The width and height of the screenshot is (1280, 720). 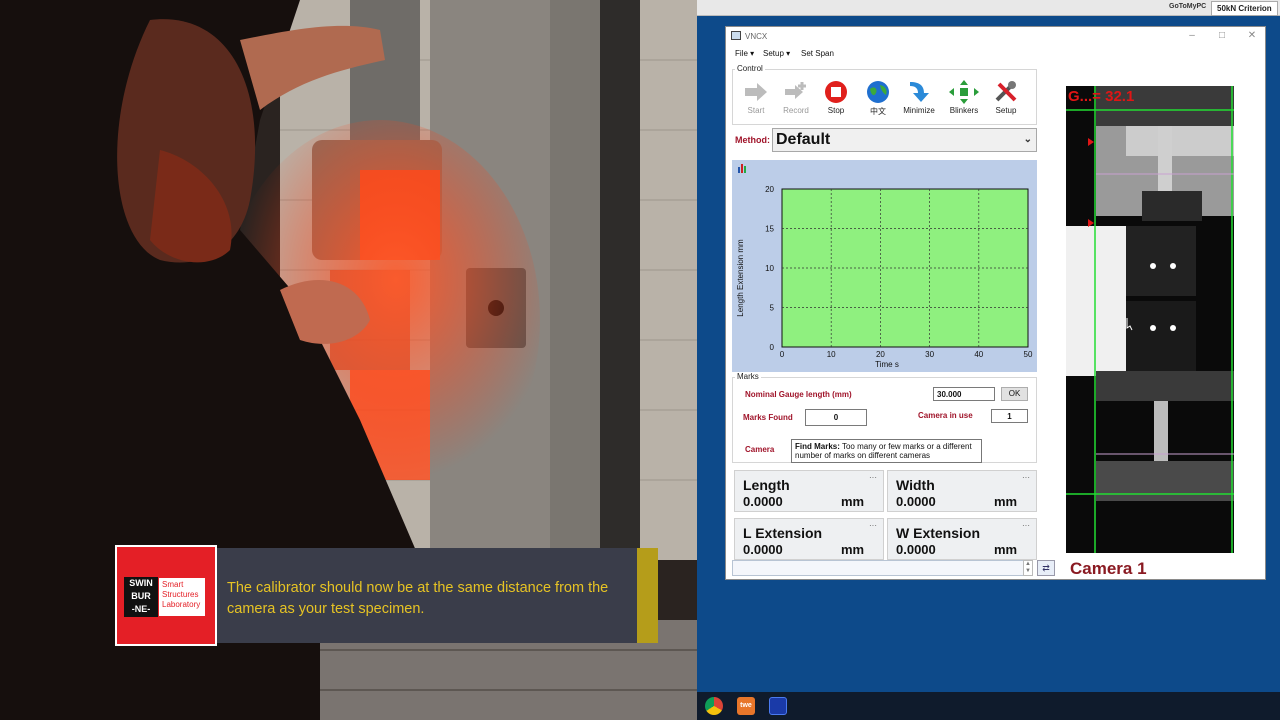 I want to click on play-arrow-icon, so click(x=756, y=92).